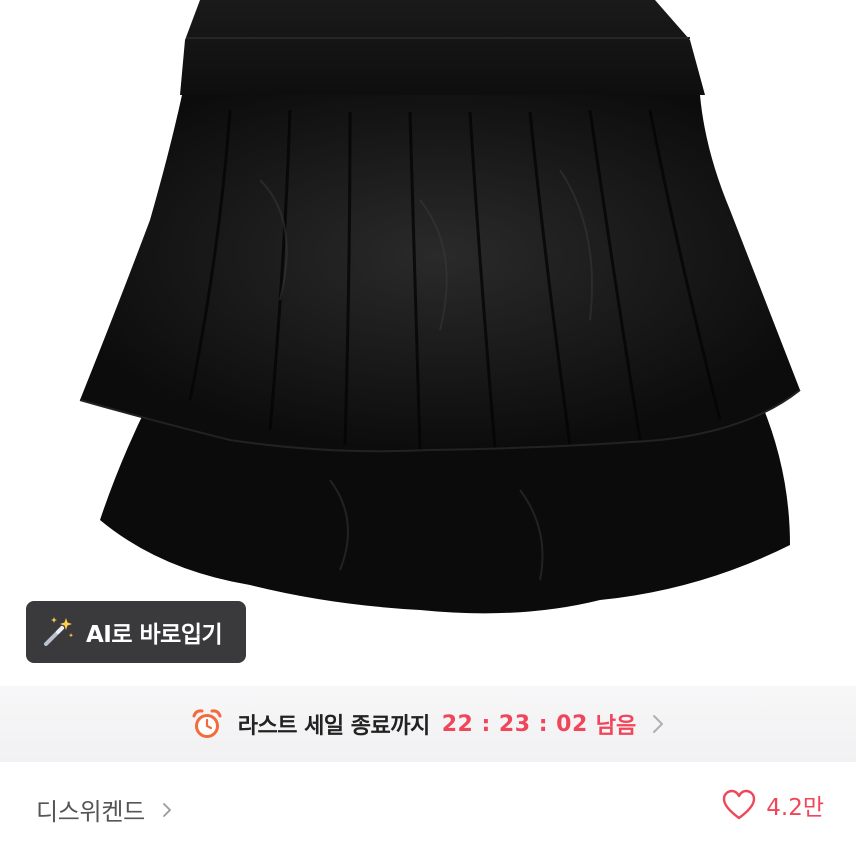 The image size is (856, 856). Describe the element at coordinates (739, 804) in the screenshot. I see `heart-icon` at that location.